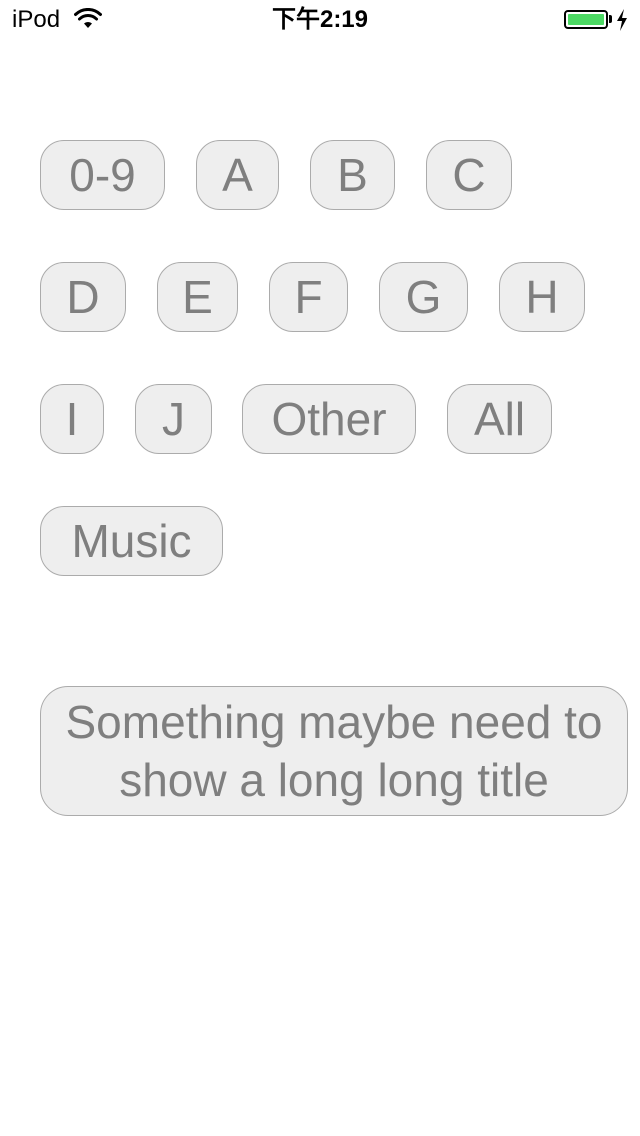 The height and width of the screenshot is (1136, 640). I want to click on tag-button-g: G, so click(423, 297).